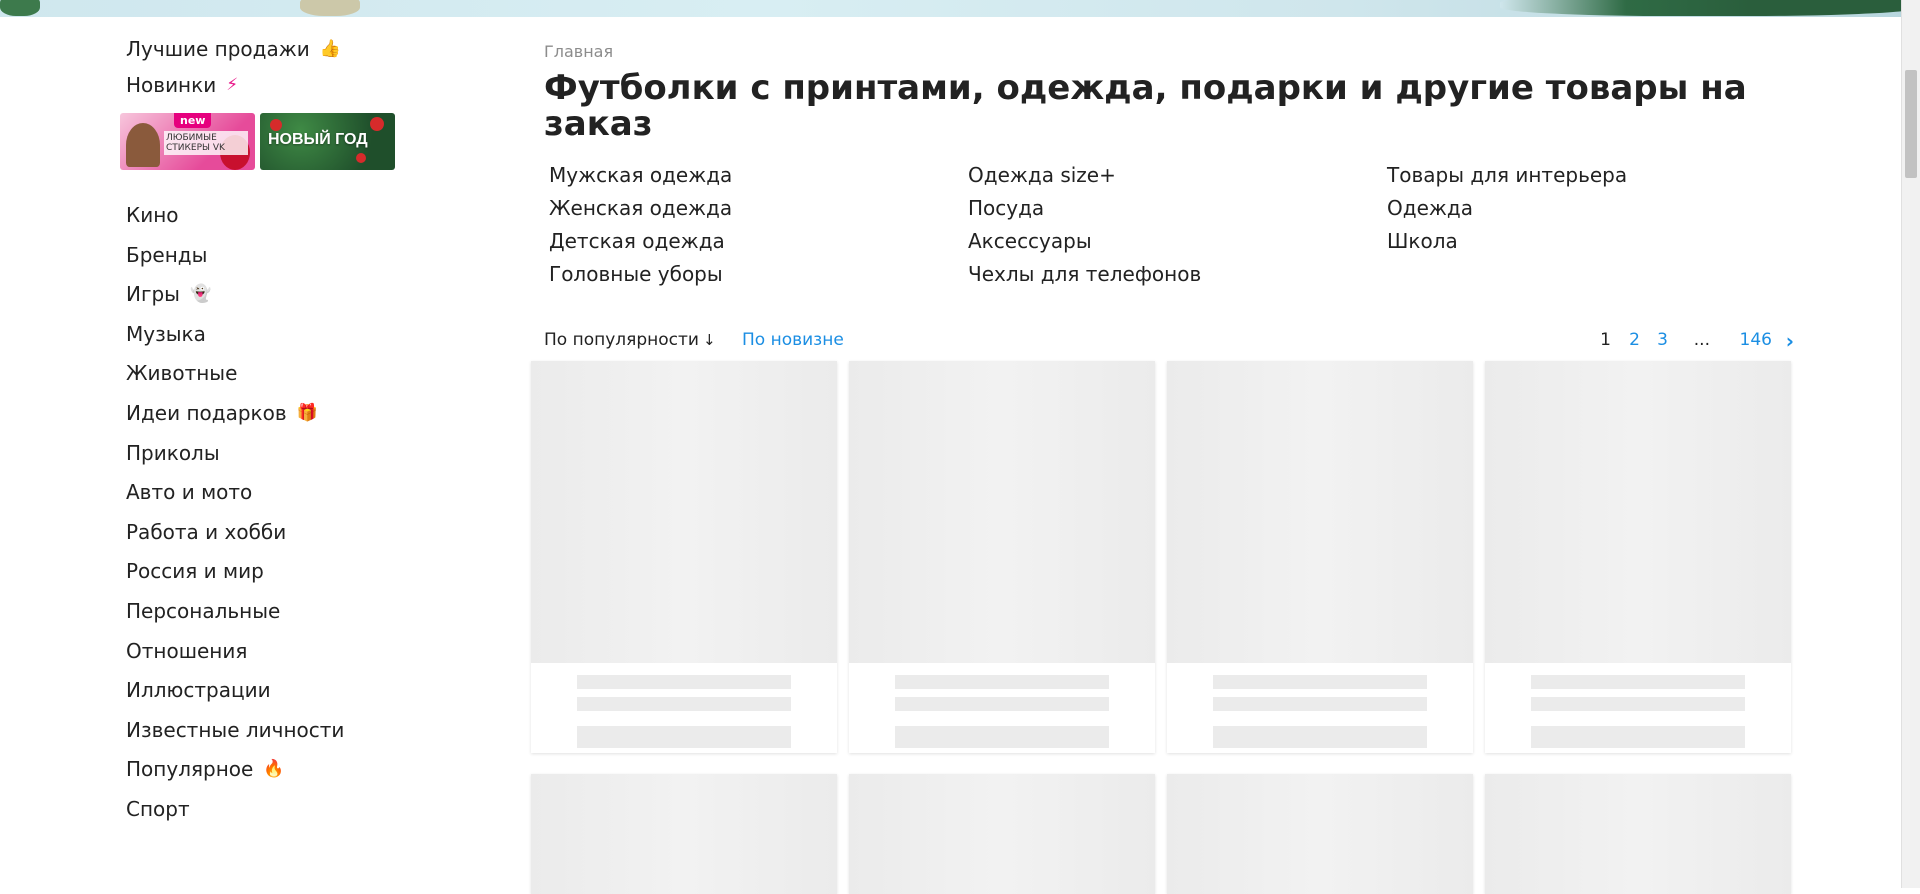 The width and height of the screenshot is (1920, 894). Describe the element at coordinates (318, 139) in the screenshot. I see `promo-text: НОВЫЙ ГОД` at that location.